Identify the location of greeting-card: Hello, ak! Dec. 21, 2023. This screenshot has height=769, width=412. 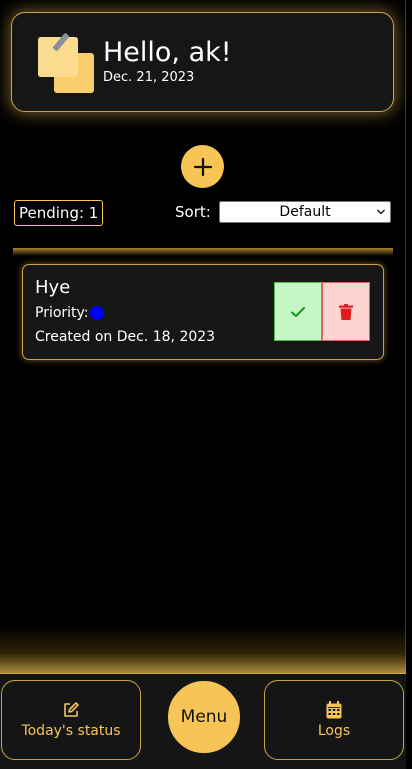
(202, 62).